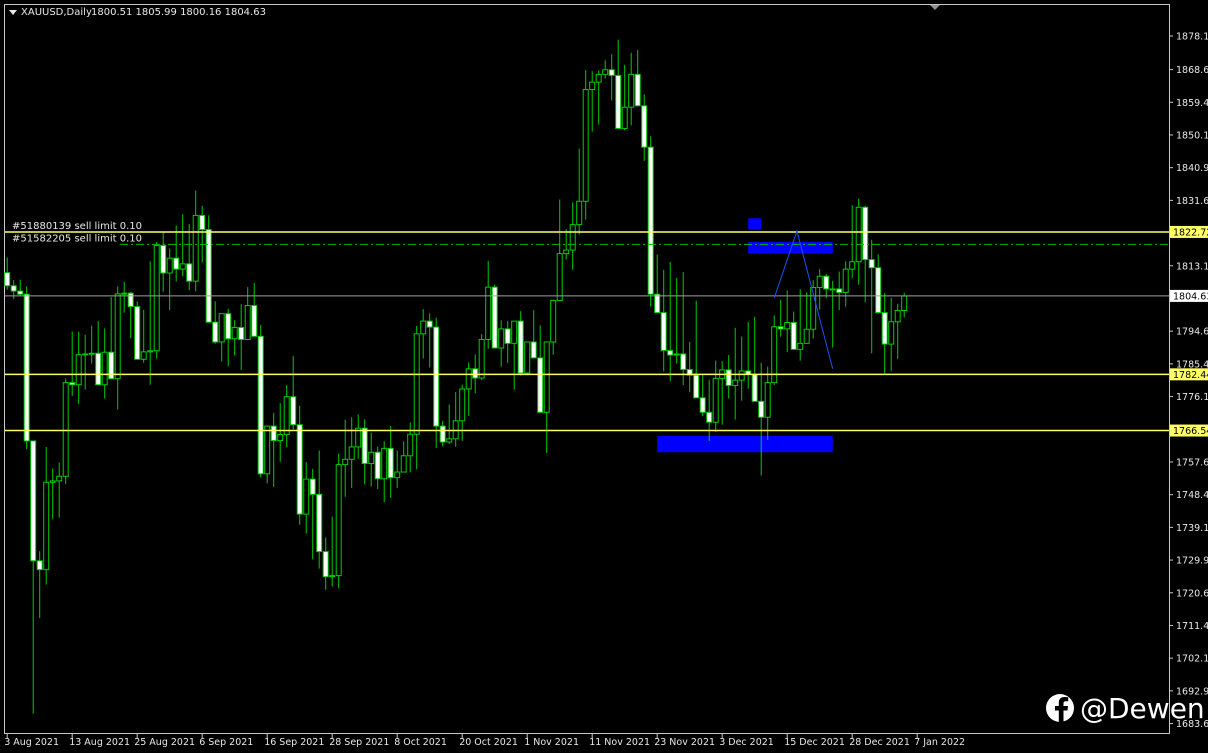 This screenshot has width=1208, height=753. I want to click on facebook-icon, so click(1060, 708).